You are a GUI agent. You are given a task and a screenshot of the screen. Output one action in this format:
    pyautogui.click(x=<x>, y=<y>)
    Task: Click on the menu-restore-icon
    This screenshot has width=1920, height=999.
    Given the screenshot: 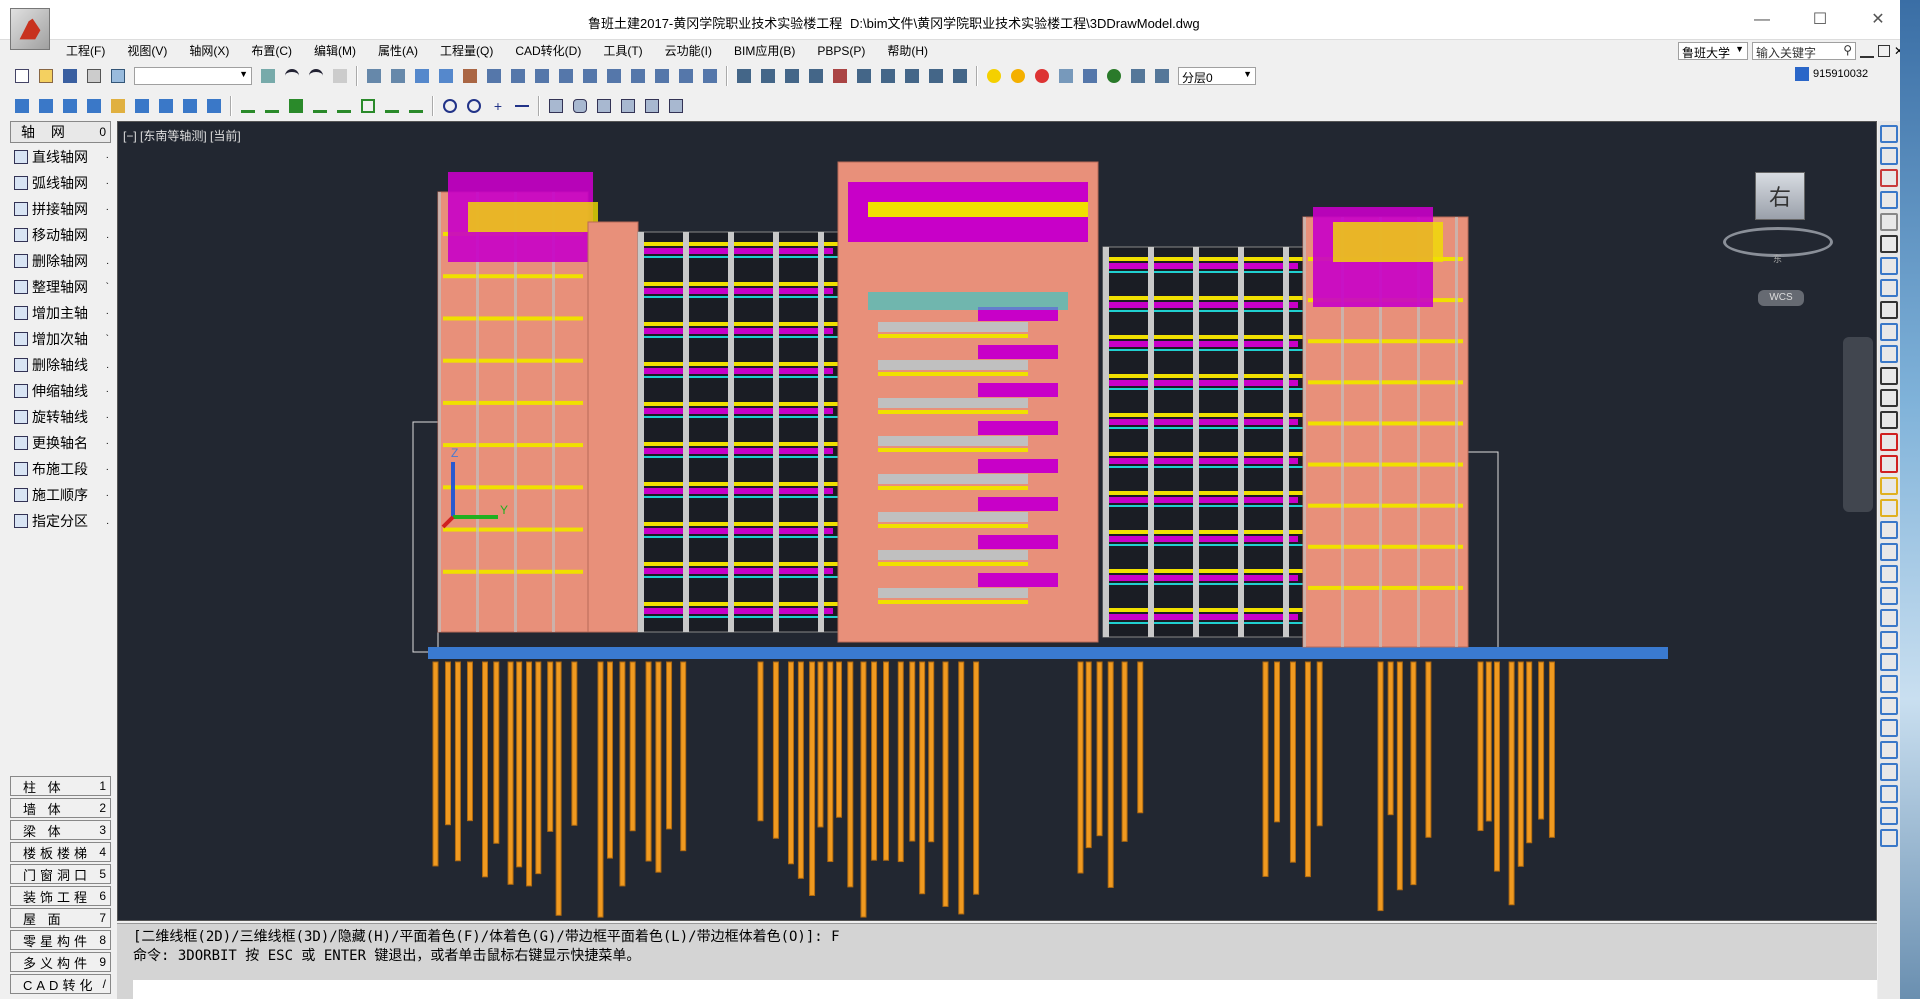 What is the action you would take?
    pyautogui.click(x=1884, y=51)
    